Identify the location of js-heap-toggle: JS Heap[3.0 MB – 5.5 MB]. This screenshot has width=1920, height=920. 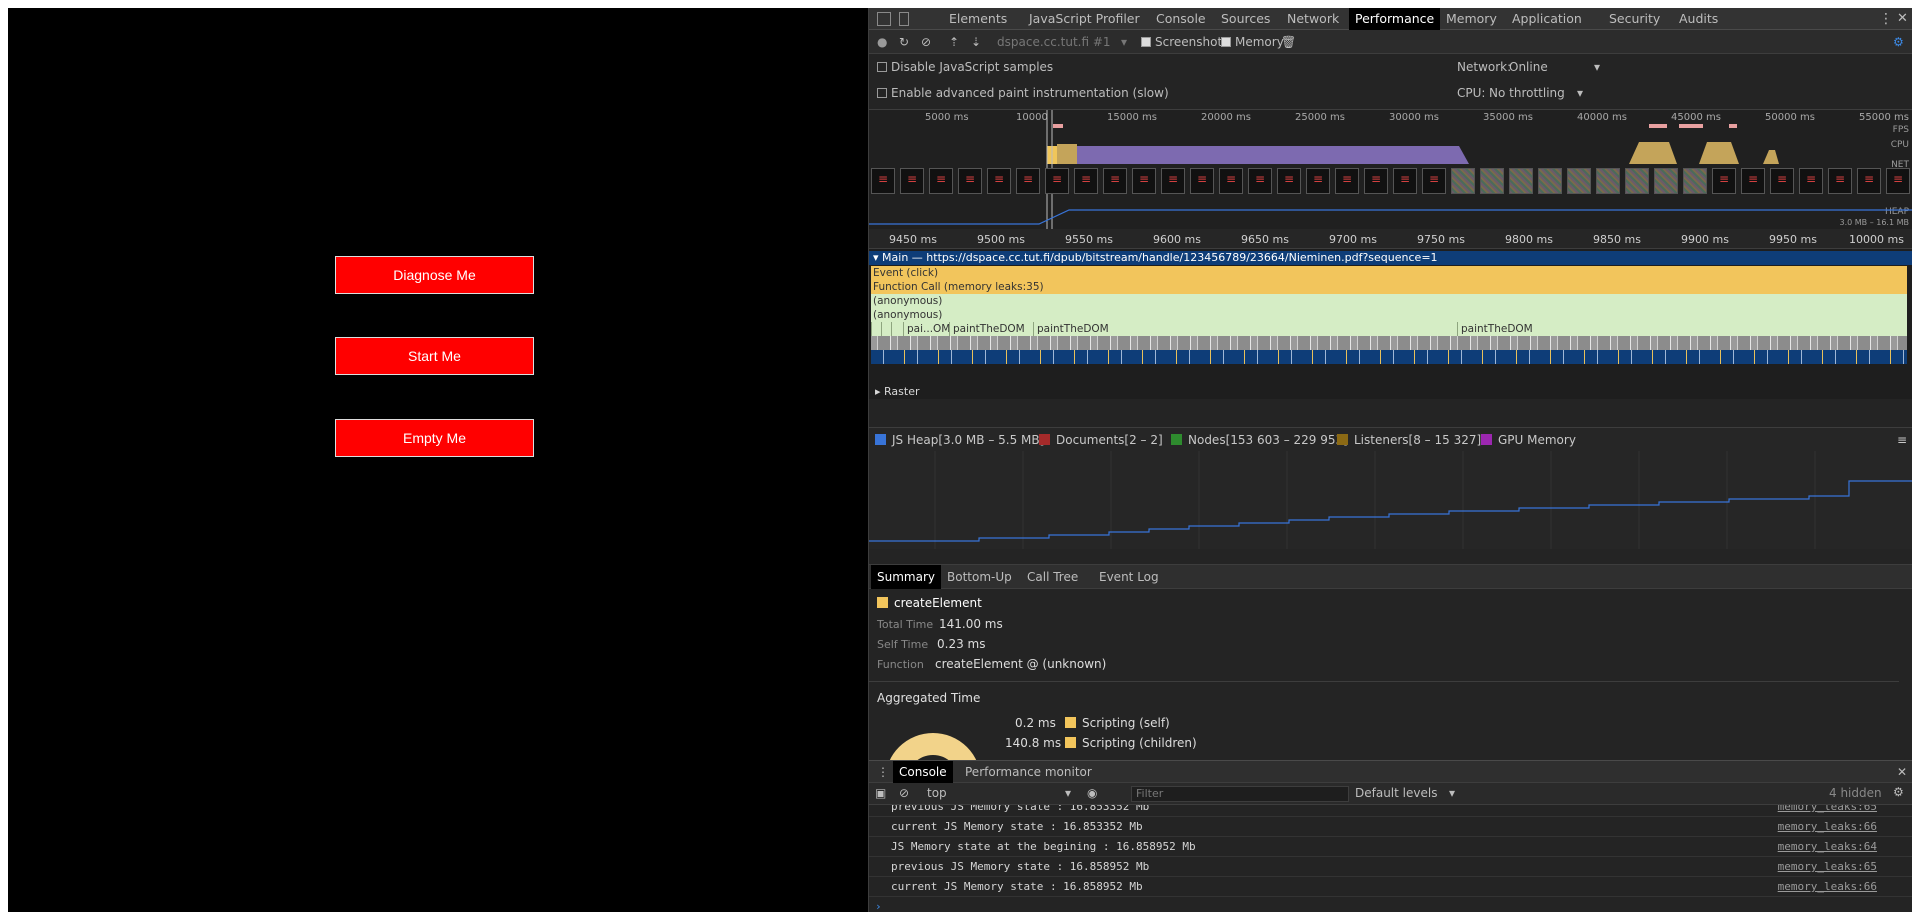
(959, 440).